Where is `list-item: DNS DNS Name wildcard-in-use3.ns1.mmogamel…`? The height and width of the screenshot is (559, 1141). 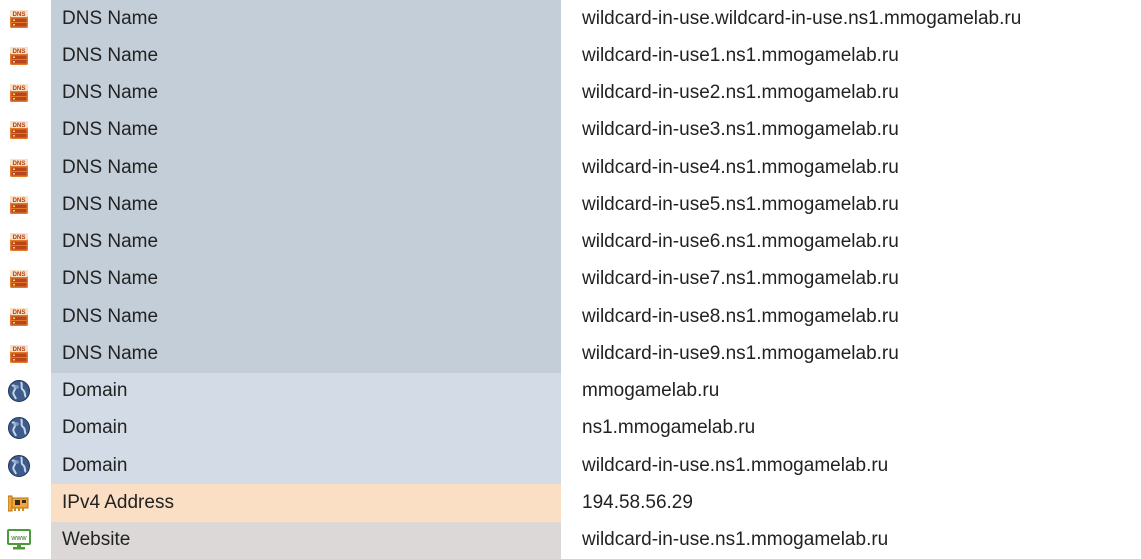
list-item: DNS DNS Name wildcard-in-use3.ns1.mmogamel… is located at coordinates (570, 130).